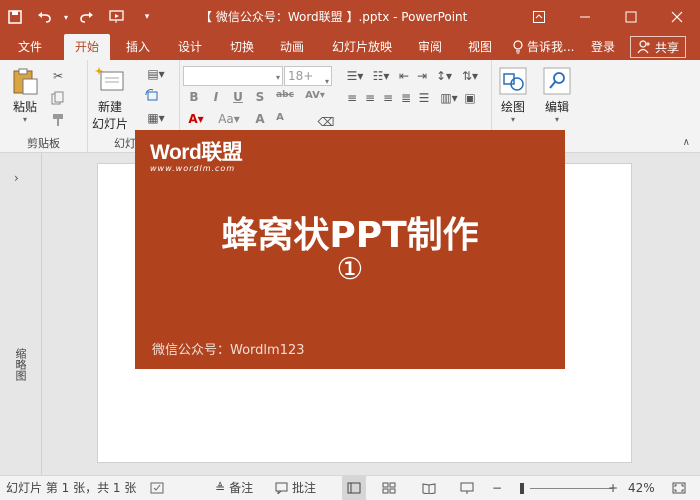 The height and width of the screenshot is (500, 700). What do you see at coordinates (117, 17) in the screenshot?
I see `start-slideshow-button` at bounding box center [117, 17].